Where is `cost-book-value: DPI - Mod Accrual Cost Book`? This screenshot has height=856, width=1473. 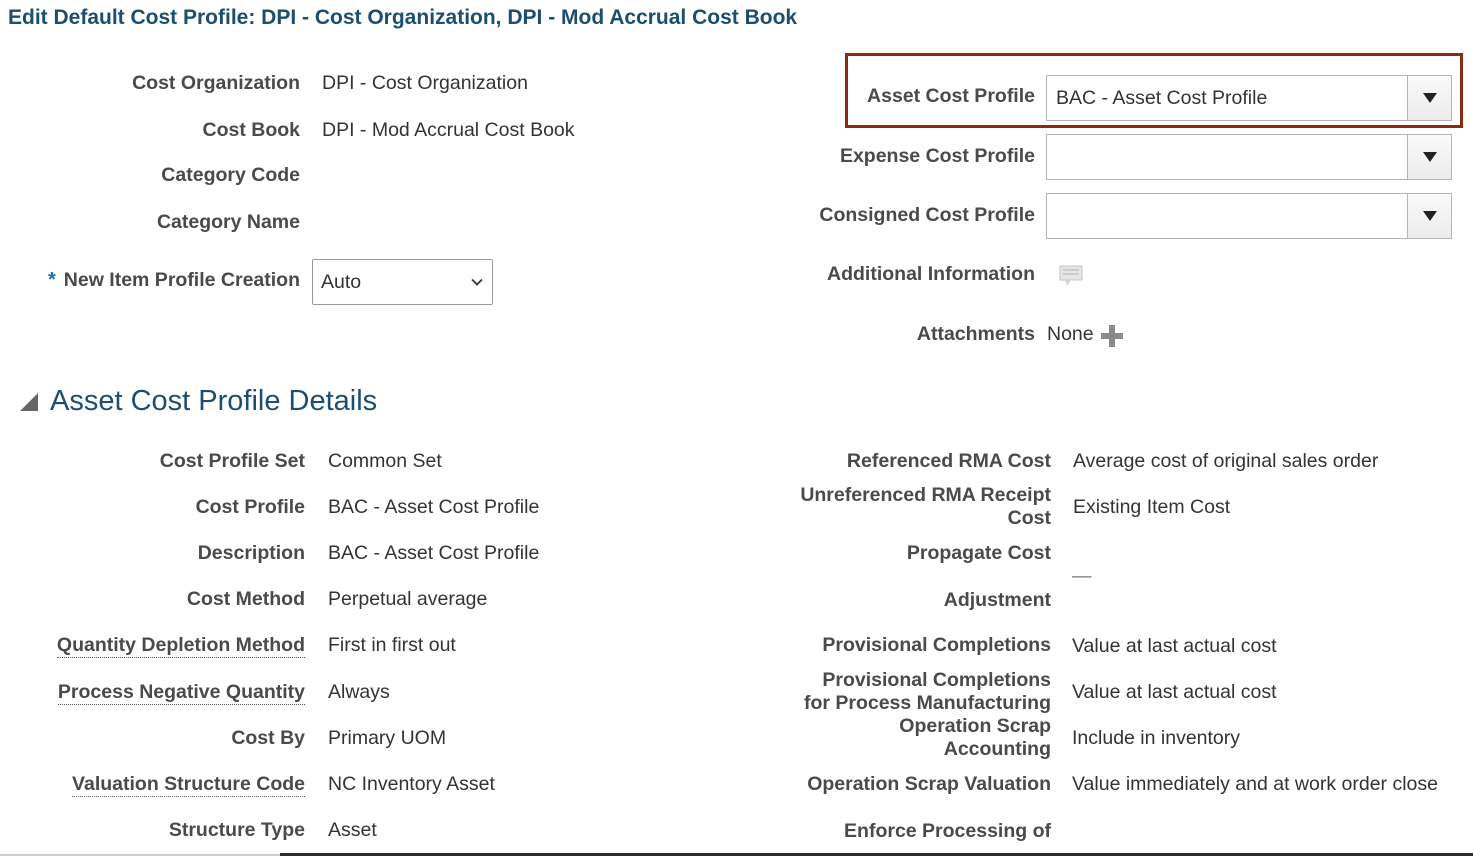
cost-book-value: DPI - Mod Accrual Cost Book is located at coordinates (448, 130).